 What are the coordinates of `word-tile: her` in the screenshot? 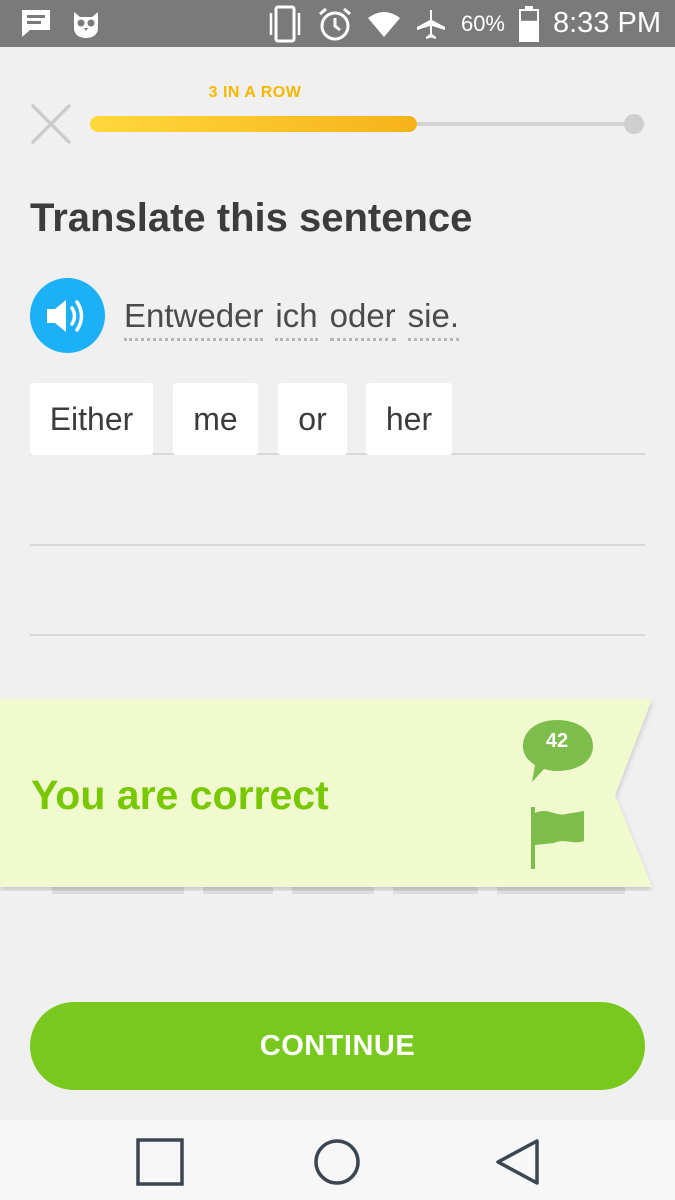 It's located at (409, 419).